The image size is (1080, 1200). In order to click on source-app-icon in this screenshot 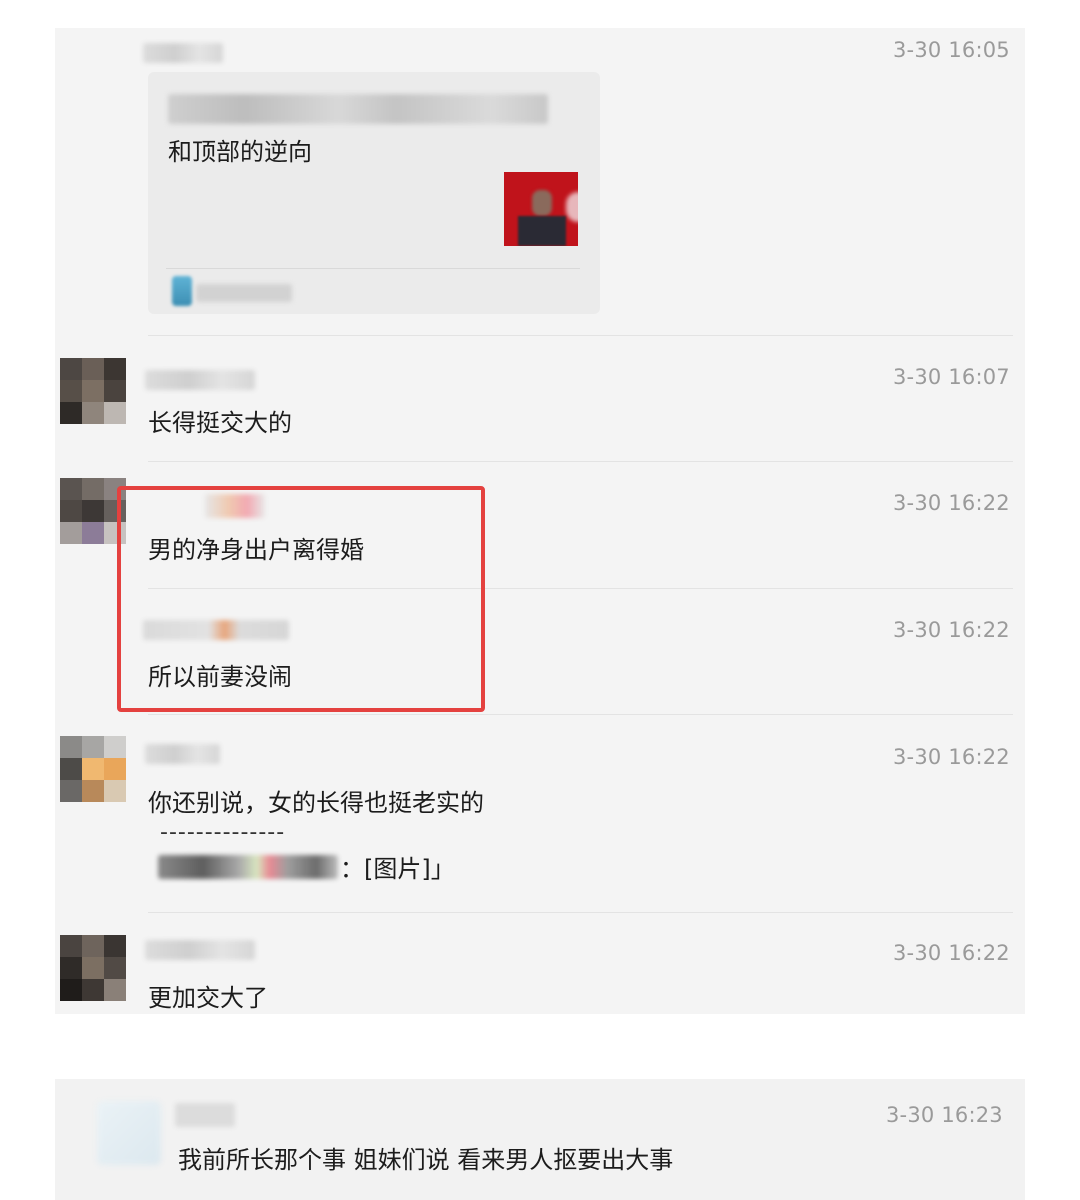, I will do `click(182, 291)`.